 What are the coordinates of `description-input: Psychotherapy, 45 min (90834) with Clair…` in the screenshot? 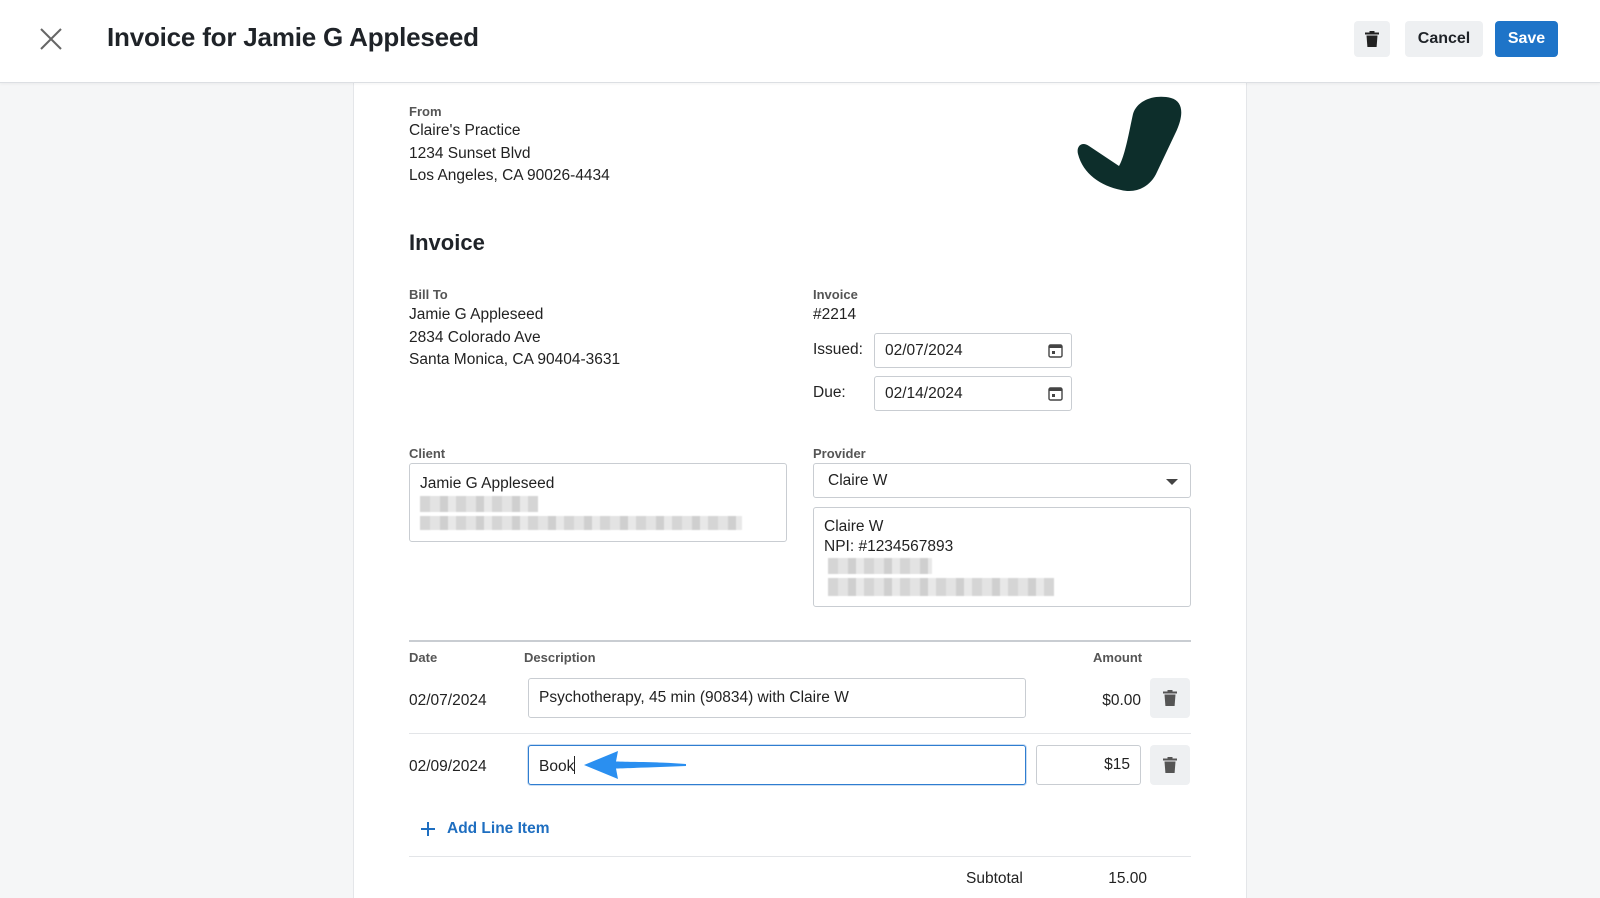 It's located at (777, 698).